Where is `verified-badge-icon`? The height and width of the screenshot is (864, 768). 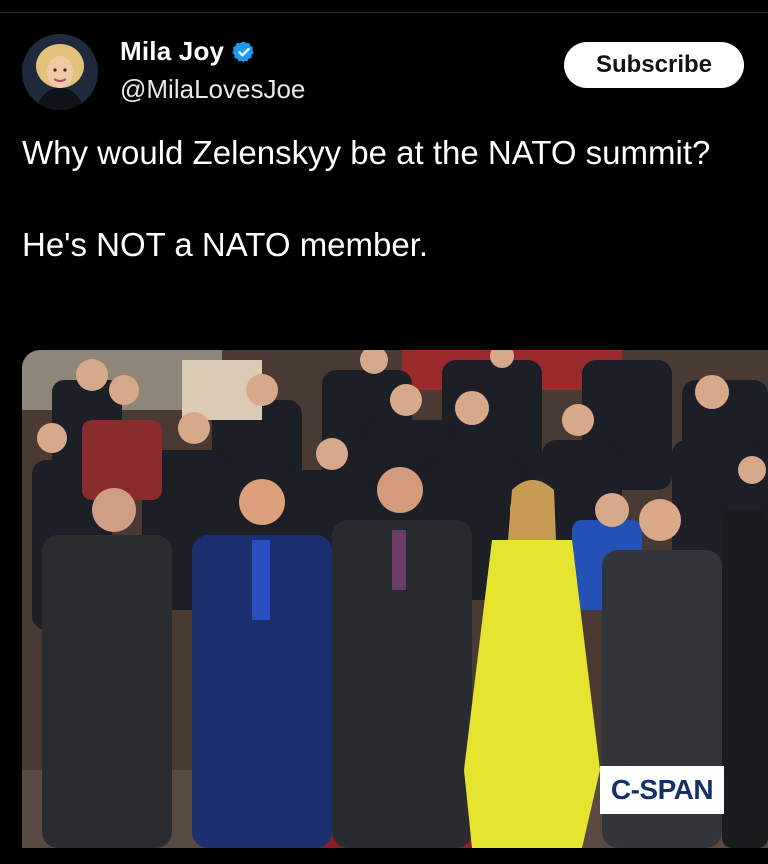 verified-badge-icon is located at coordinates (243, 51).